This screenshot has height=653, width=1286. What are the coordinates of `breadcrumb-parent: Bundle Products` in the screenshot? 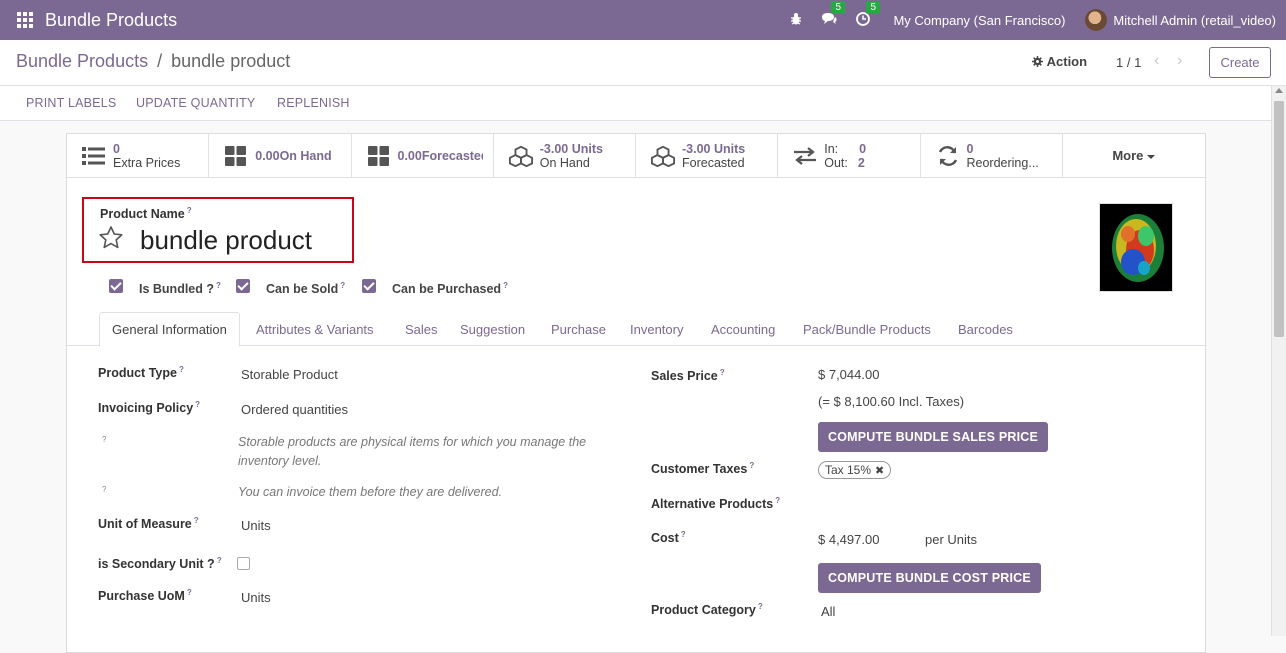 It's located at (82, 61).